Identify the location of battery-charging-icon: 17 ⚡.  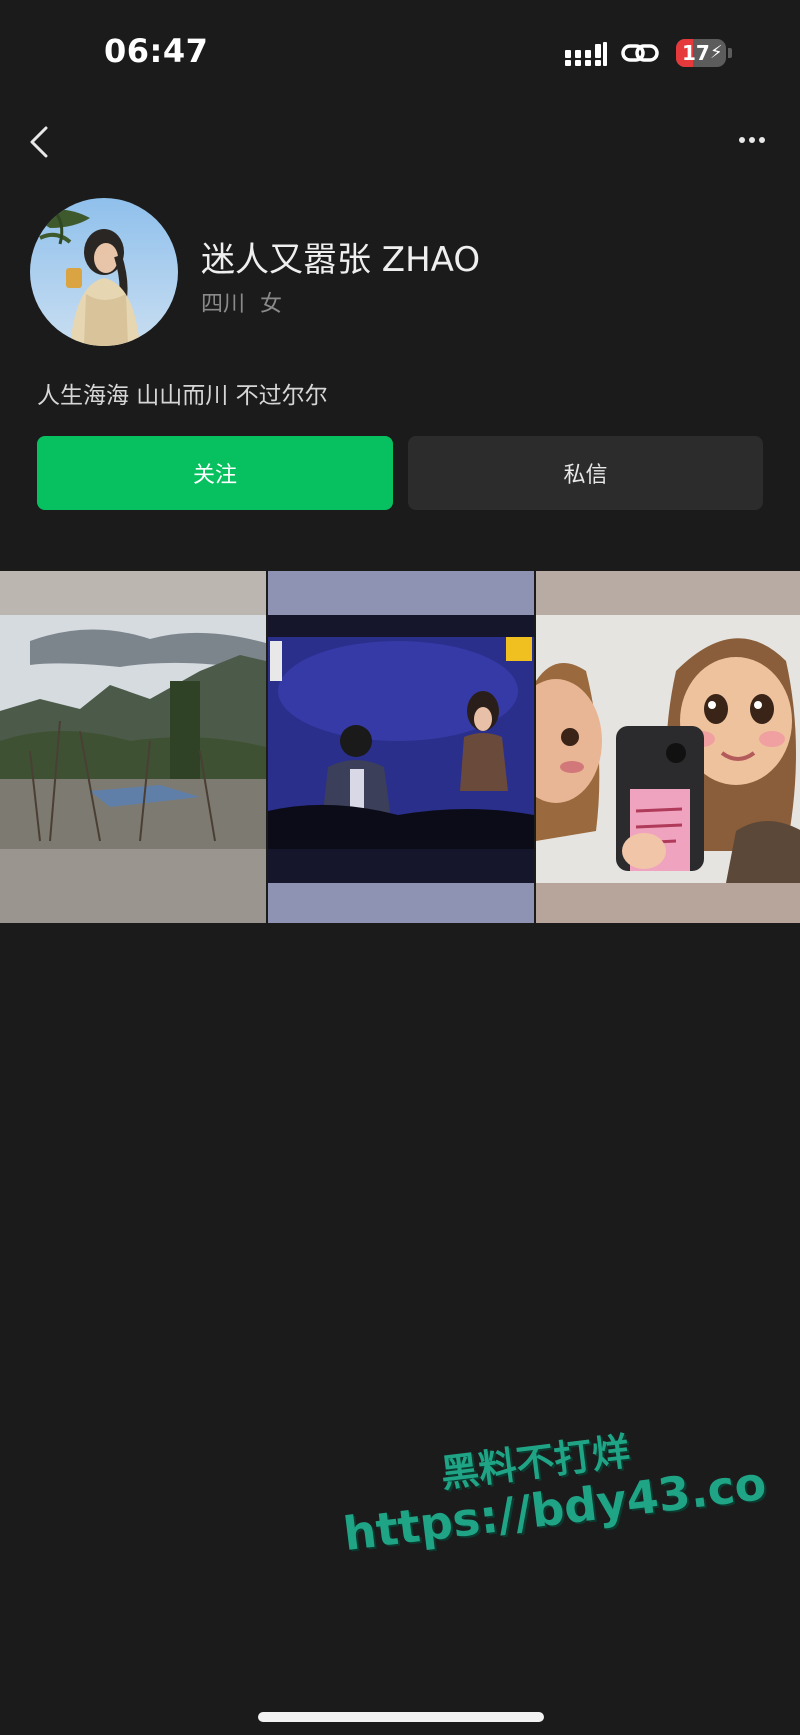
(704, 54).